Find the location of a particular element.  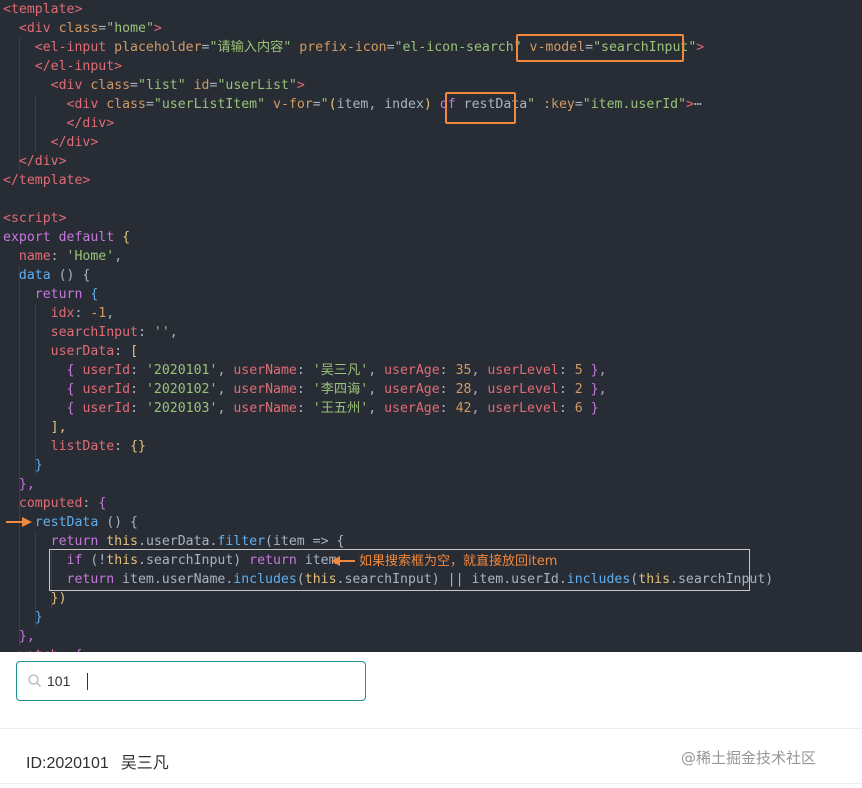

code-line-26: }, is located at coordinates (19, 484).